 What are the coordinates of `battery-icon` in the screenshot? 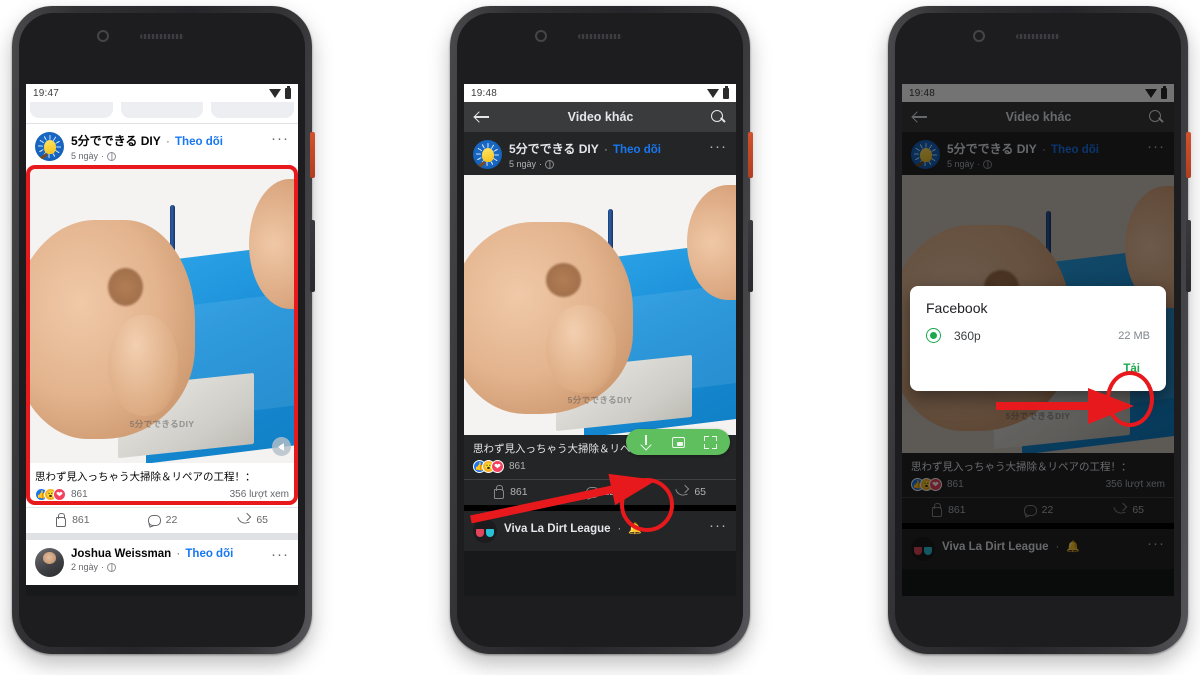 It's located at (726, 92).